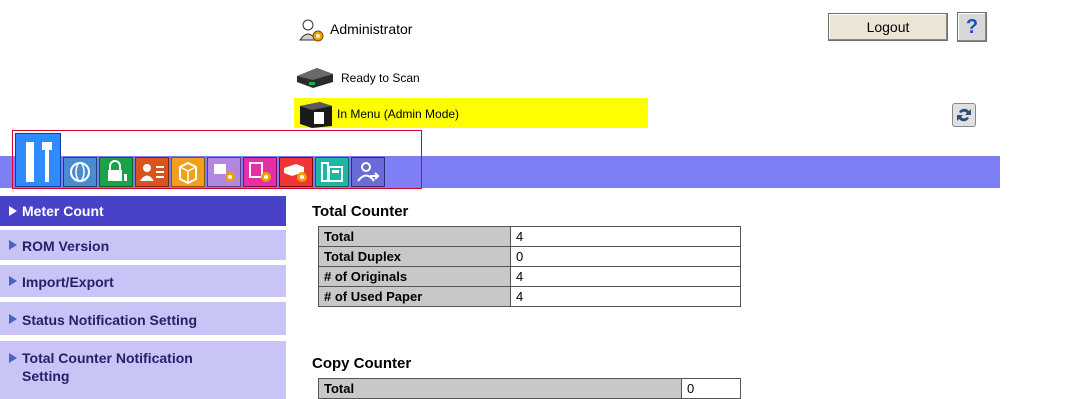 The image size is (1074, 399). I want to click on table-row: Total 4, so click(529, 236).